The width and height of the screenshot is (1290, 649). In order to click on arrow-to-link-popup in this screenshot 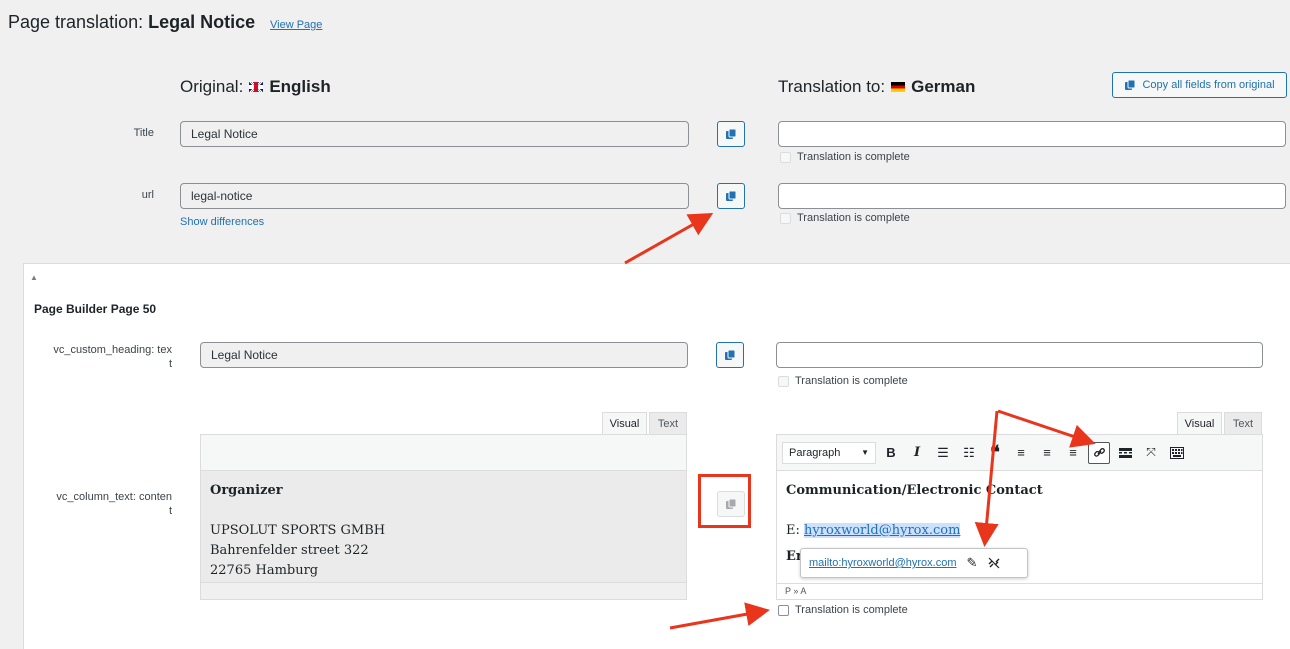, I will do `click(986, 478)`.